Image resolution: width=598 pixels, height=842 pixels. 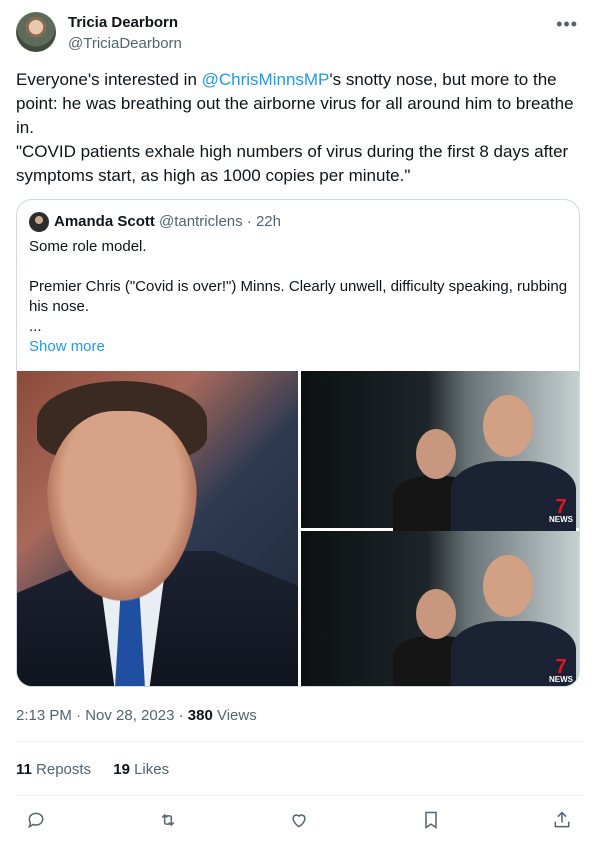 I want to click on show-more-link: Show more, so click(x=299, y=347).